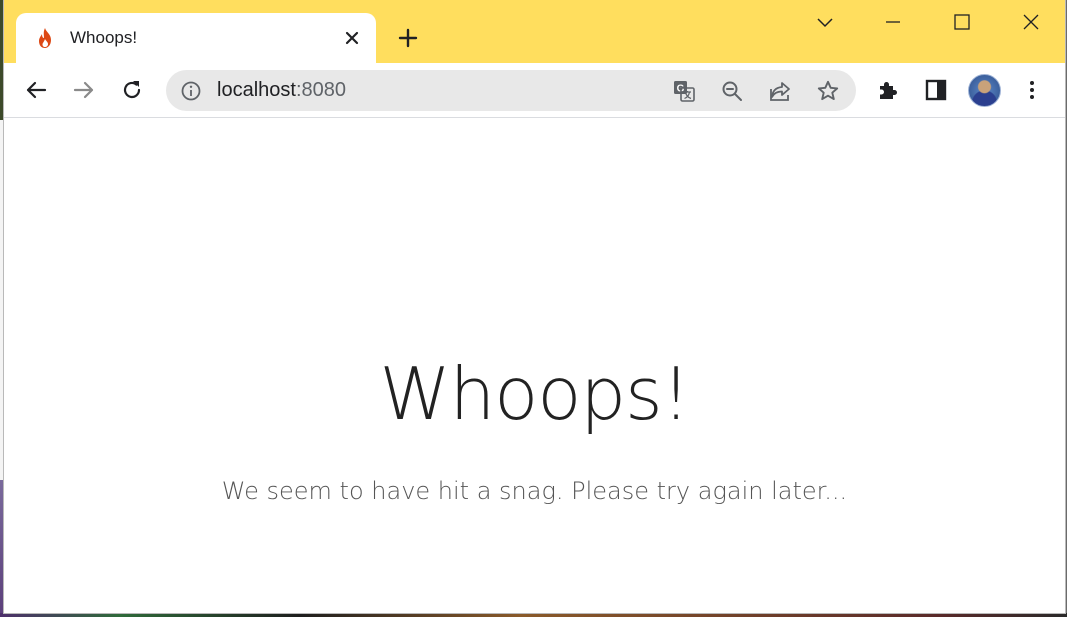 The image size is (1067, 617). What do you see at coordinates (534, 31) in the screenshot?
I see `tab-strip: Whoops!` at bounding box center [534, 31].